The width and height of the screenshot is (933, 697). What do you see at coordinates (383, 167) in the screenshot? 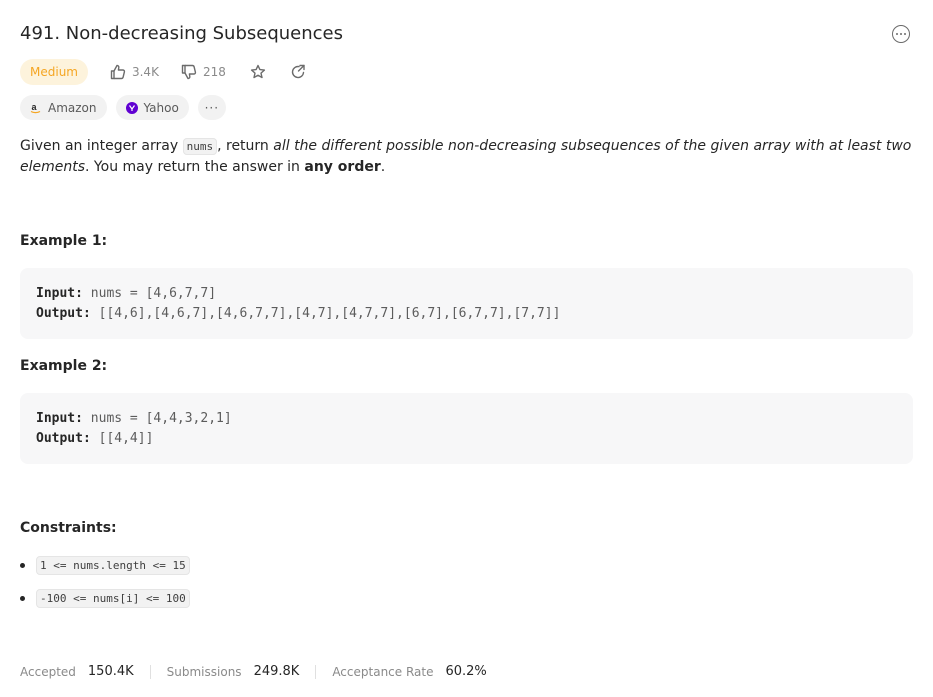
I see `desc-text: .` at bounding box center [383, 167].